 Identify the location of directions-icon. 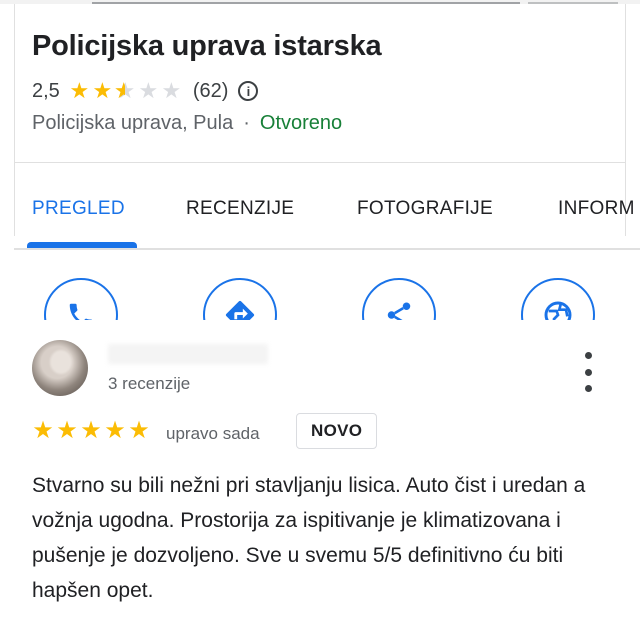
(240, 310).